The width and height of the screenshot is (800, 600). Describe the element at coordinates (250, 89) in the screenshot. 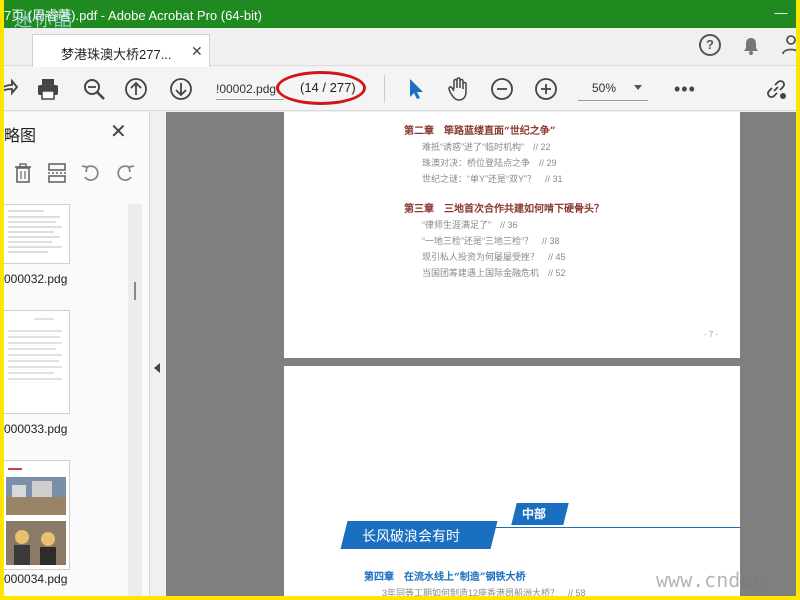

I see `page-number-input` at that location.